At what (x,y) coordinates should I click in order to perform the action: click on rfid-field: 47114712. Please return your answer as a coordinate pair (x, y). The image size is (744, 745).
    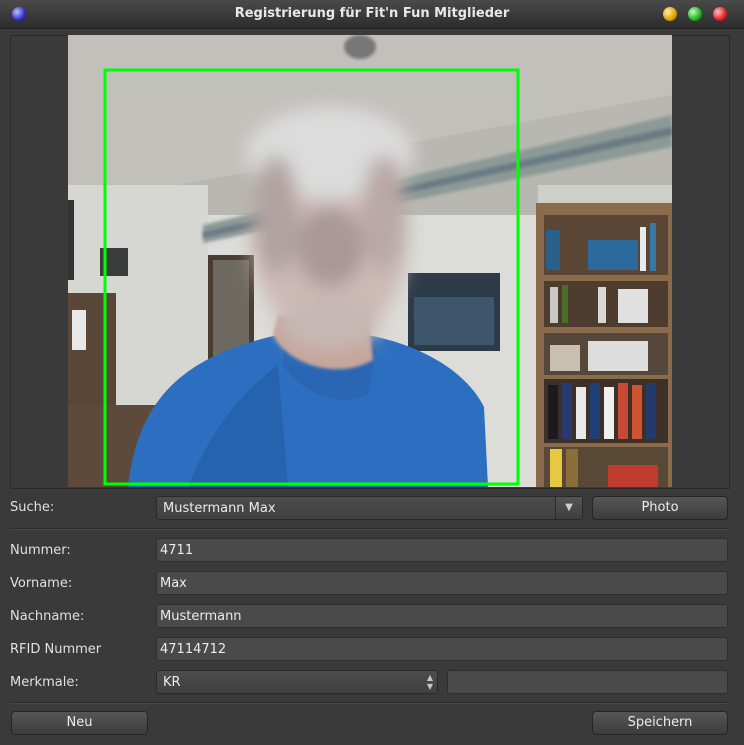
    Looking at the image, I should click on (442, 649).